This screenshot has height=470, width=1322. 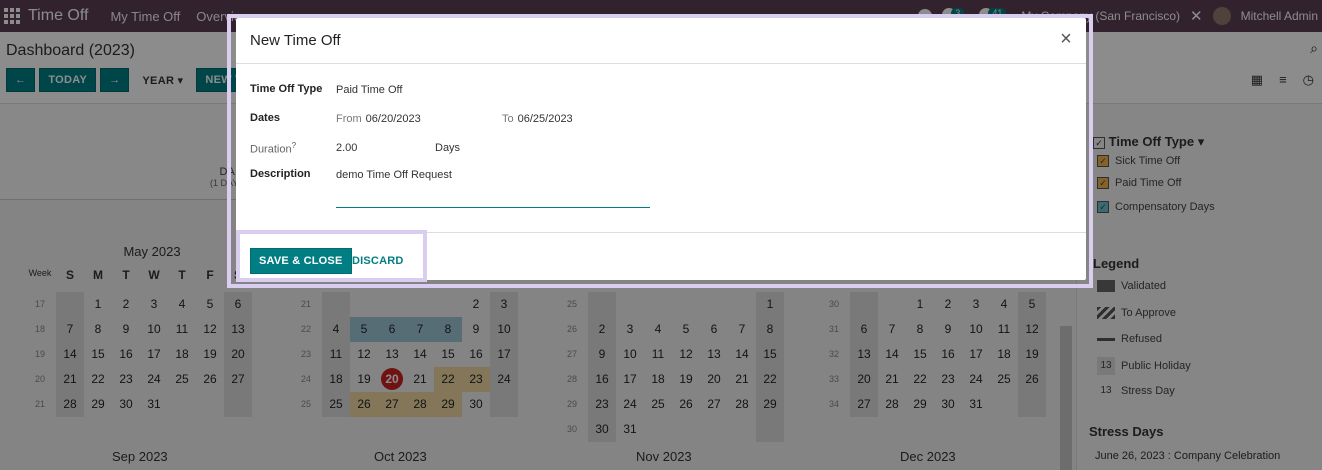 What do you see at coordinates (286, 89) in the screenshot?
I see `time-off-type-label: Time Off Type` at bounding box center [286, 89].